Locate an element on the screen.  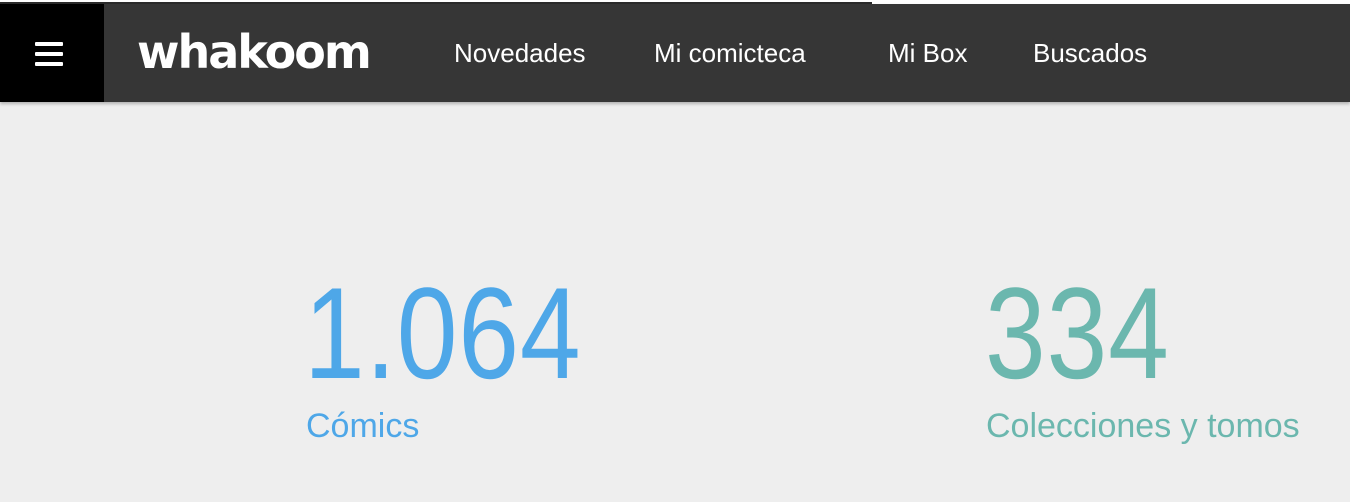
hamburger-menu-icon is located at coordinates (49, 44).